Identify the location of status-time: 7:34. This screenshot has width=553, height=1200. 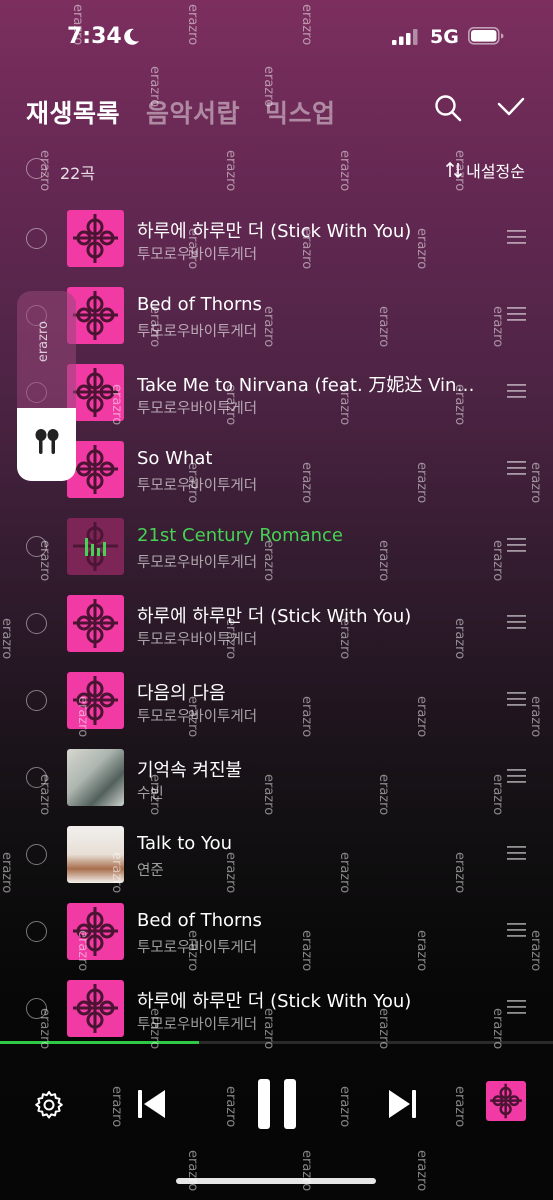
(94, 36).